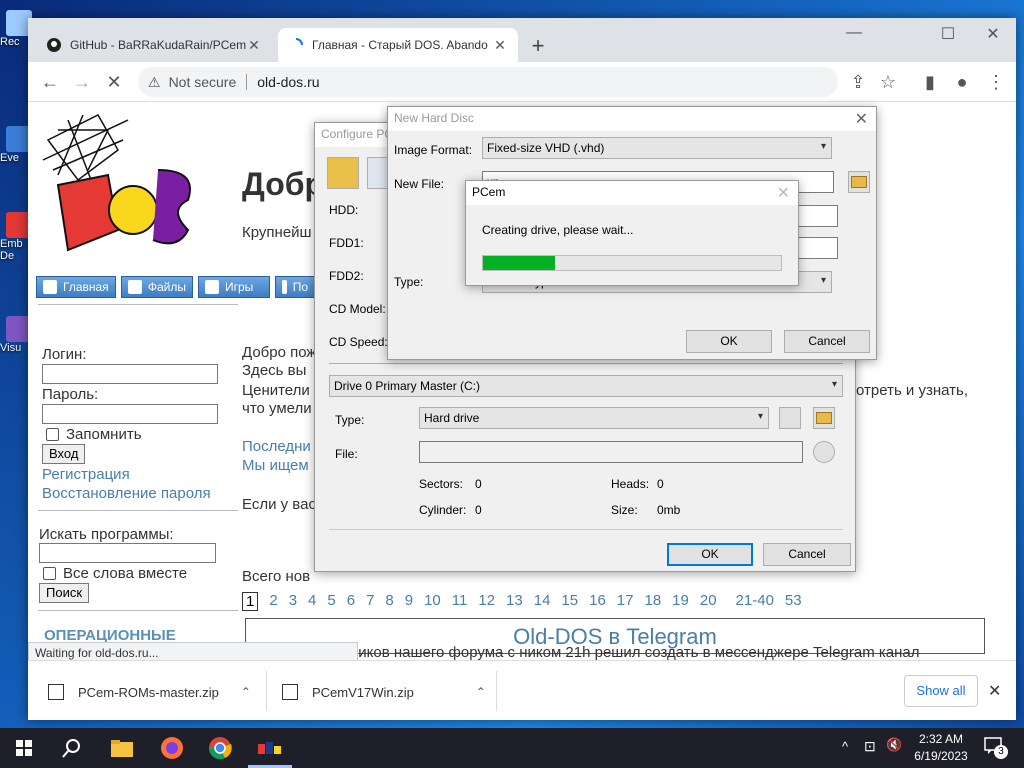 This screenshot has height=768, width=1024. What do you see at coordinates (888, 82) in the screenshot?
I see `bookmark-star-icon: ☆` at bounding box center [888, 82].